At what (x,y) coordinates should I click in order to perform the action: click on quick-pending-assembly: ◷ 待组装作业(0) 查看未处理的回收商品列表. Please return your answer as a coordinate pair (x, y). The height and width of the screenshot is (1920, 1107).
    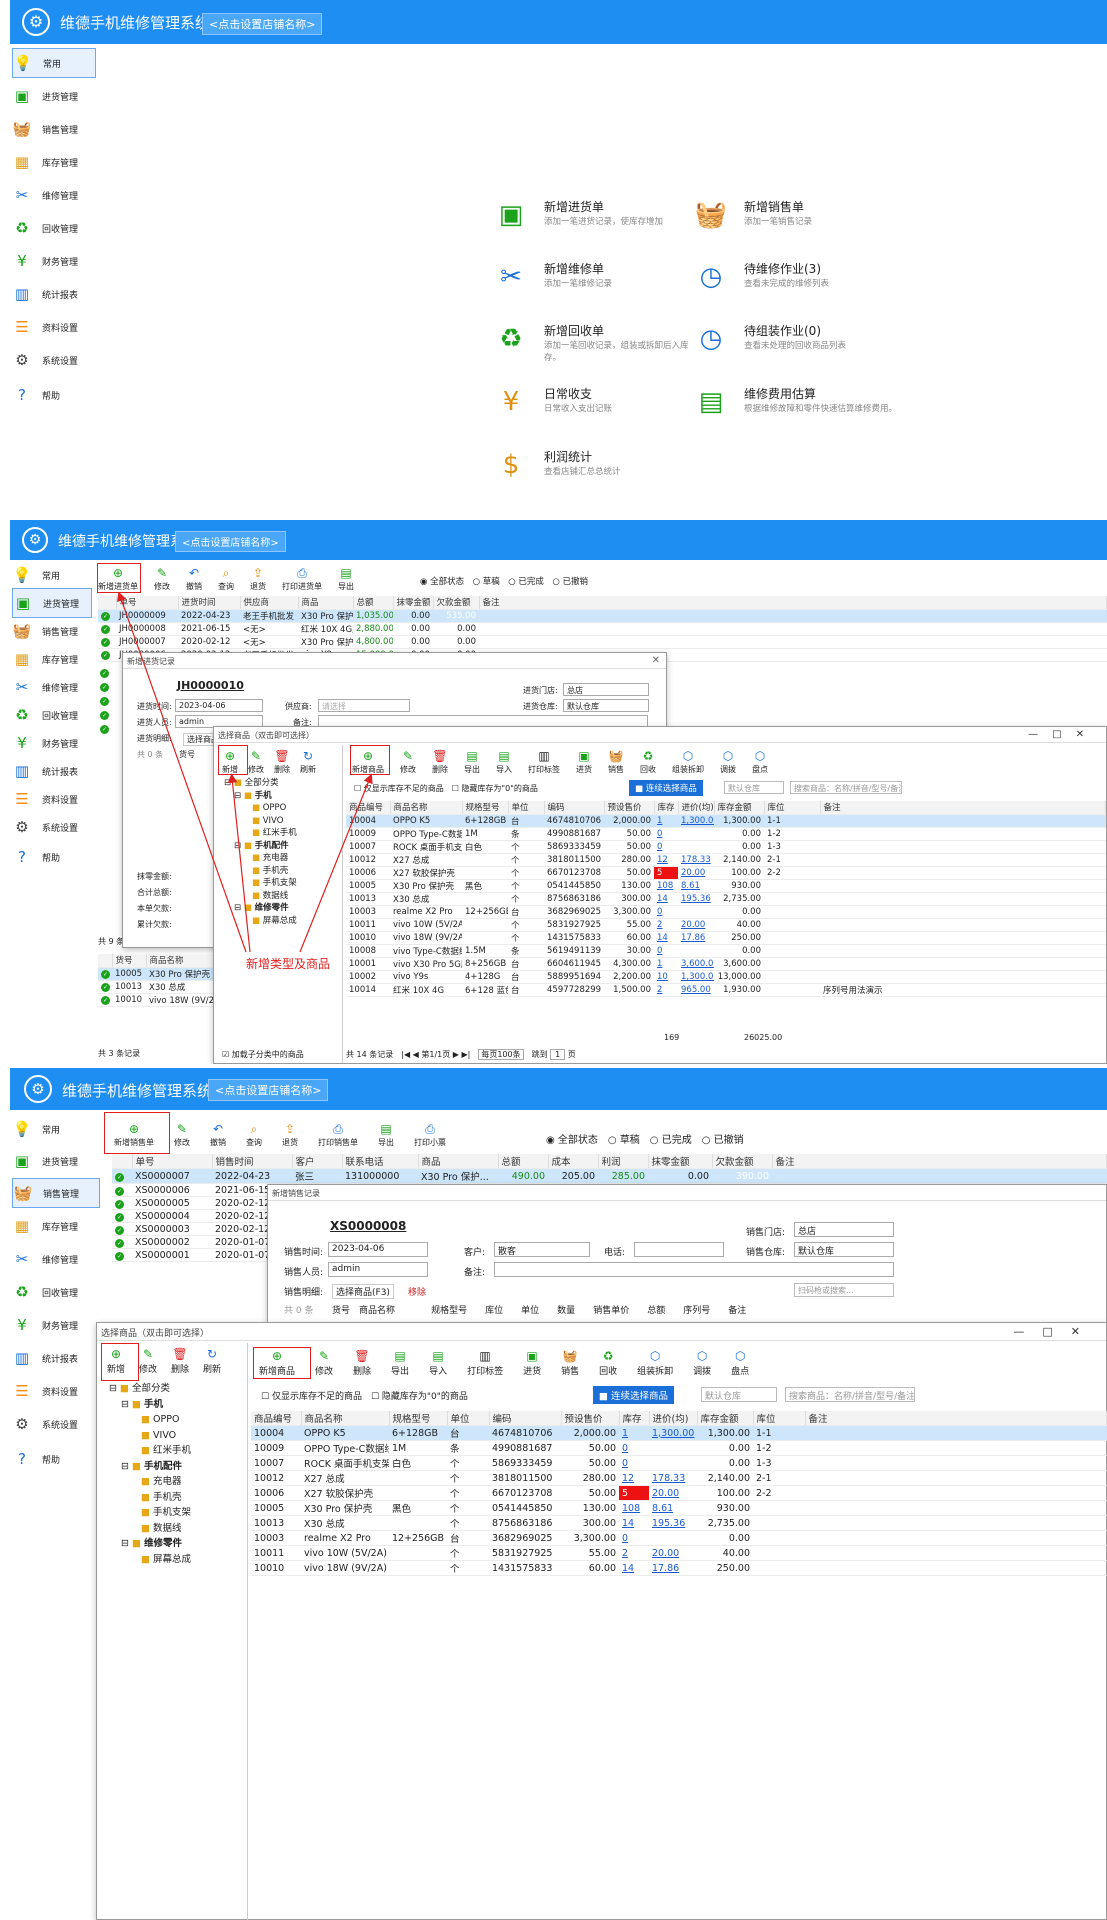
    Looking at the image, I should click on (817, 343).